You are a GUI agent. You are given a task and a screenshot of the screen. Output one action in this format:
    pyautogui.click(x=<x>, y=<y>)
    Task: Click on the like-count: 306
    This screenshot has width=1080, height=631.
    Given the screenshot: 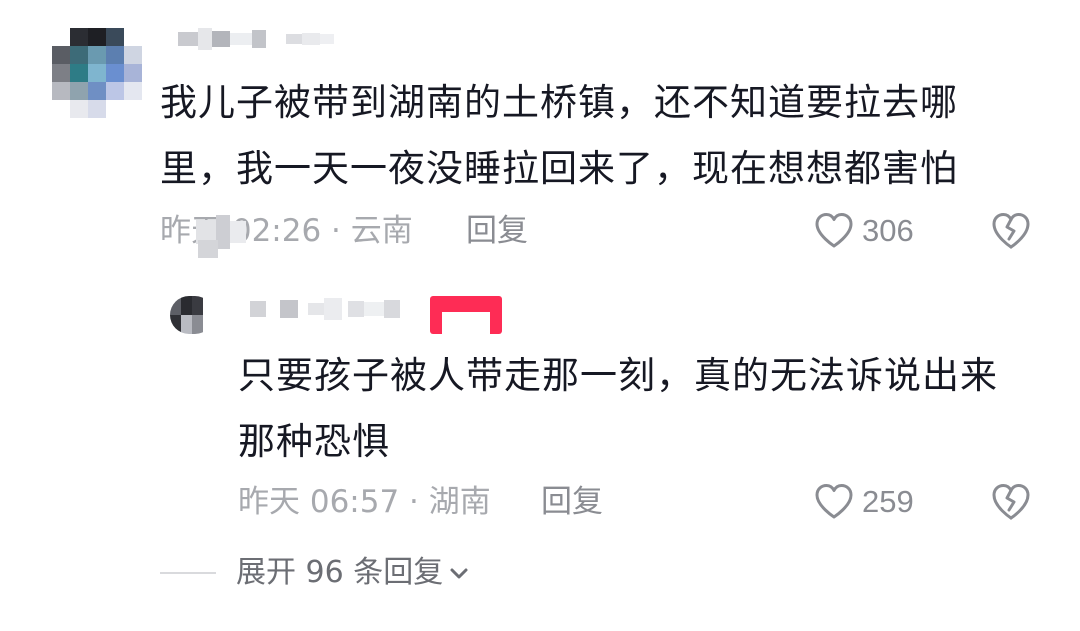 What is the action you would take?
    pyautogui.click(x=888, y=230)
    